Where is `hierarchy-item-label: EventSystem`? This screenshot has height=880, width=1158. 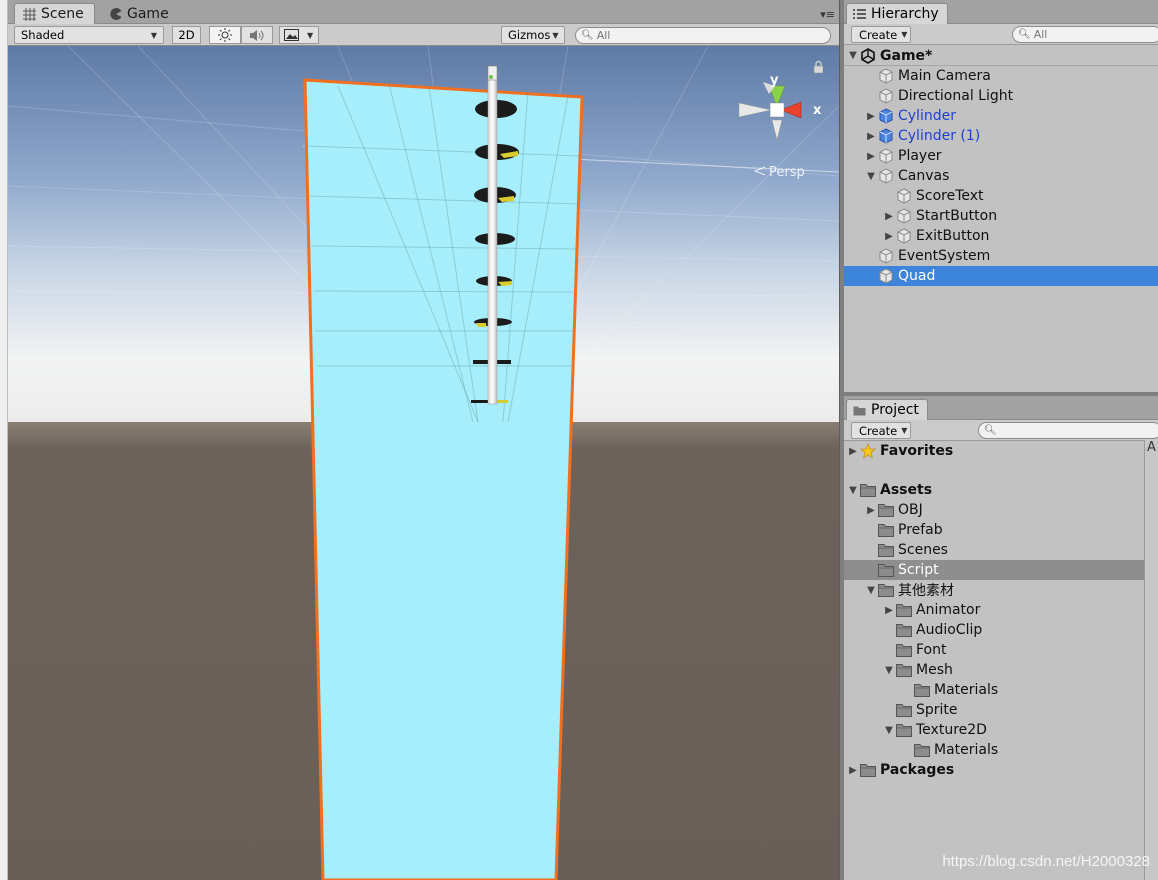 hierarchy-item-label: EventSystem is located at coordinates (944, 256).